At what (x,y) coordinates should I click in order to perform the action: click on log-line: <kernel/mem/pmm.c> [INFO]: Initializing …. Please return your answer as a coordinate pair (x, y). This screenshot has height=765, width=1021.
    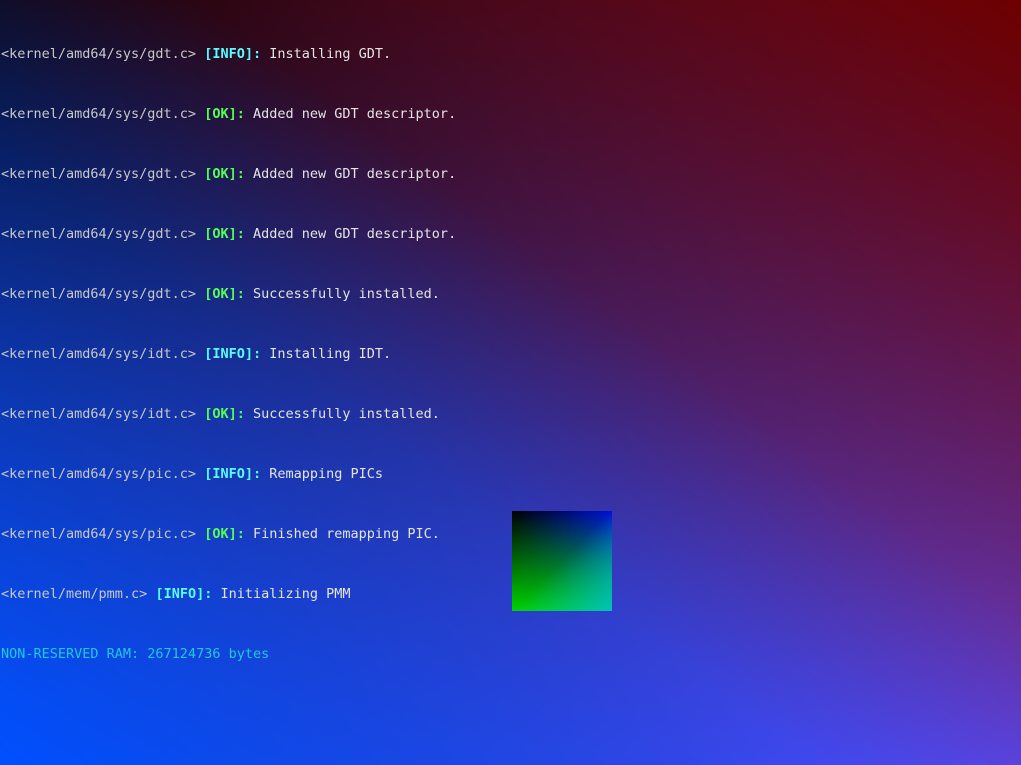
    Looking at the image, I should click on (228, 594).